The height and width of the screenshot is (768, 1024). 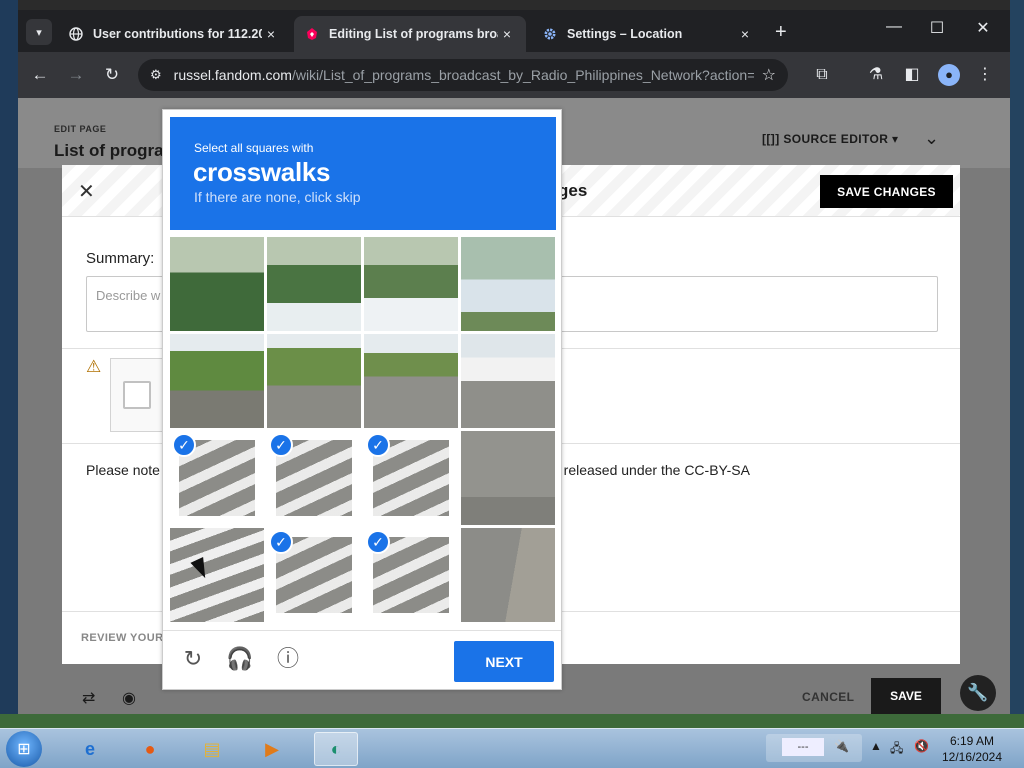 I want to click on tab-title: Editing List of programs broad, so click(x=413, y=34).